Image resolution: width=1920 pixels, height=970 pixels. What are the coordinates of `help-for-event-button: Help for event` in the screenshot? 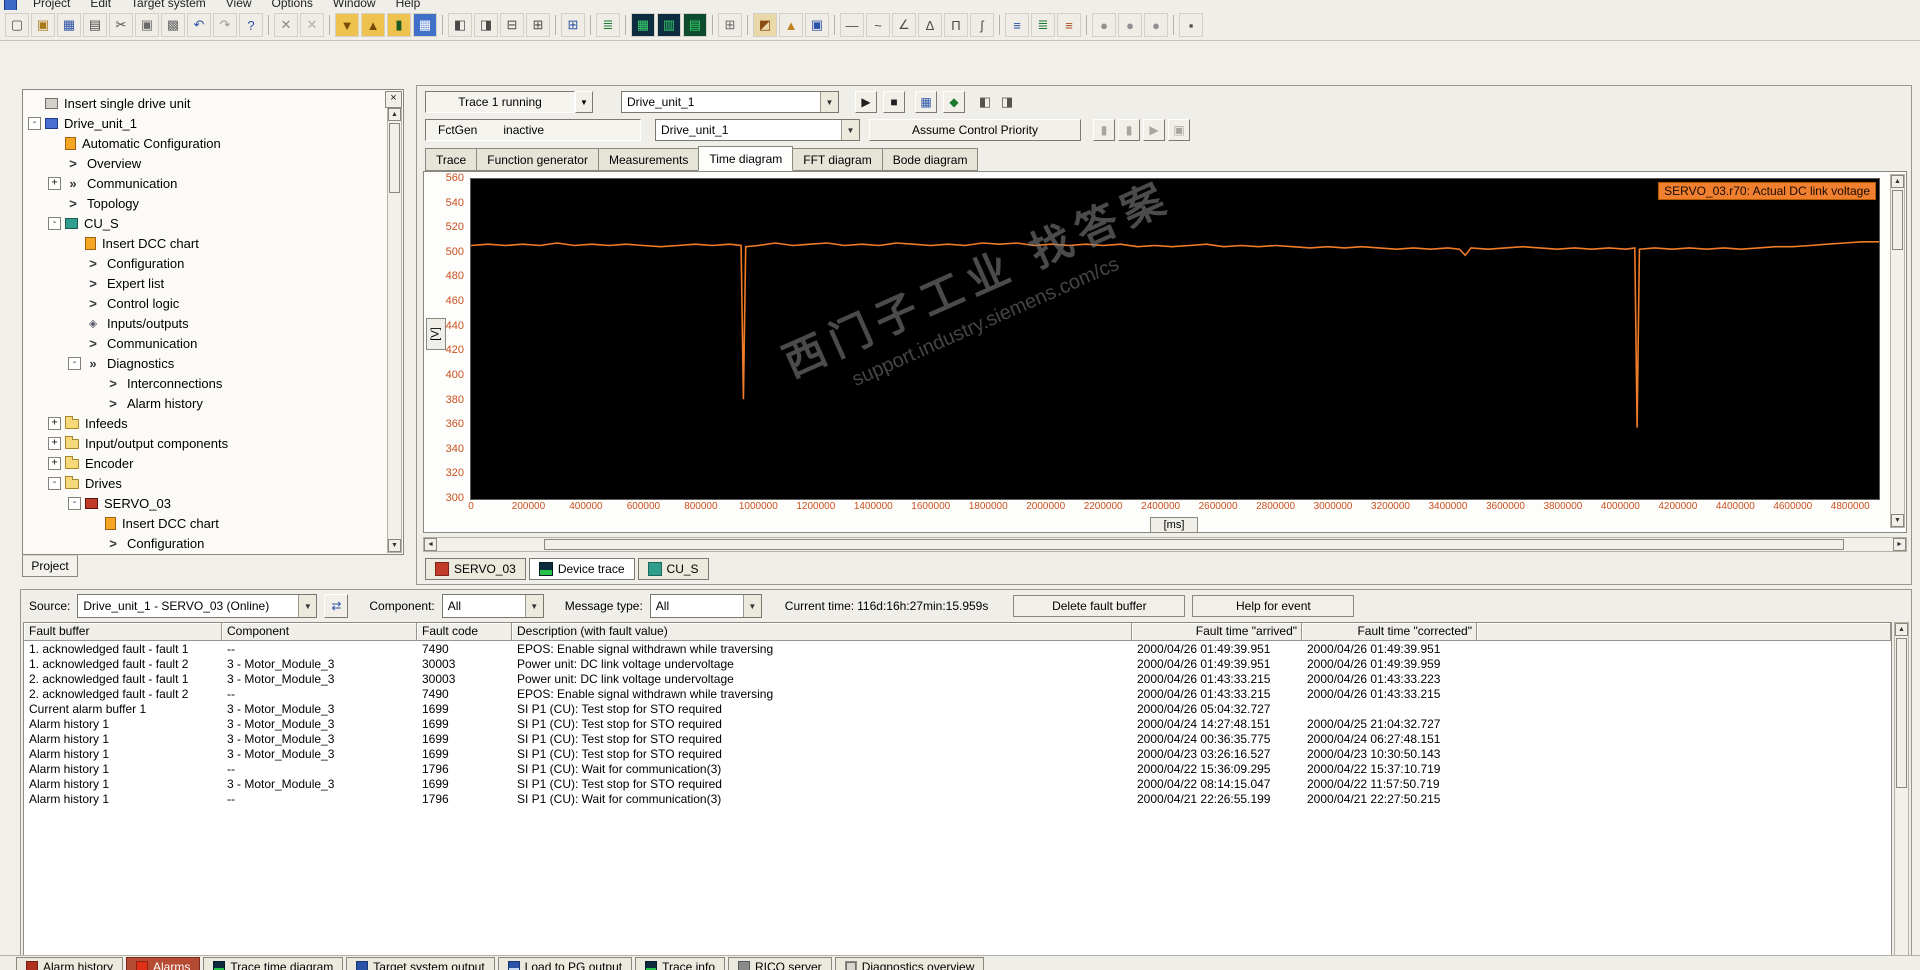 It's located at (1273, 606).